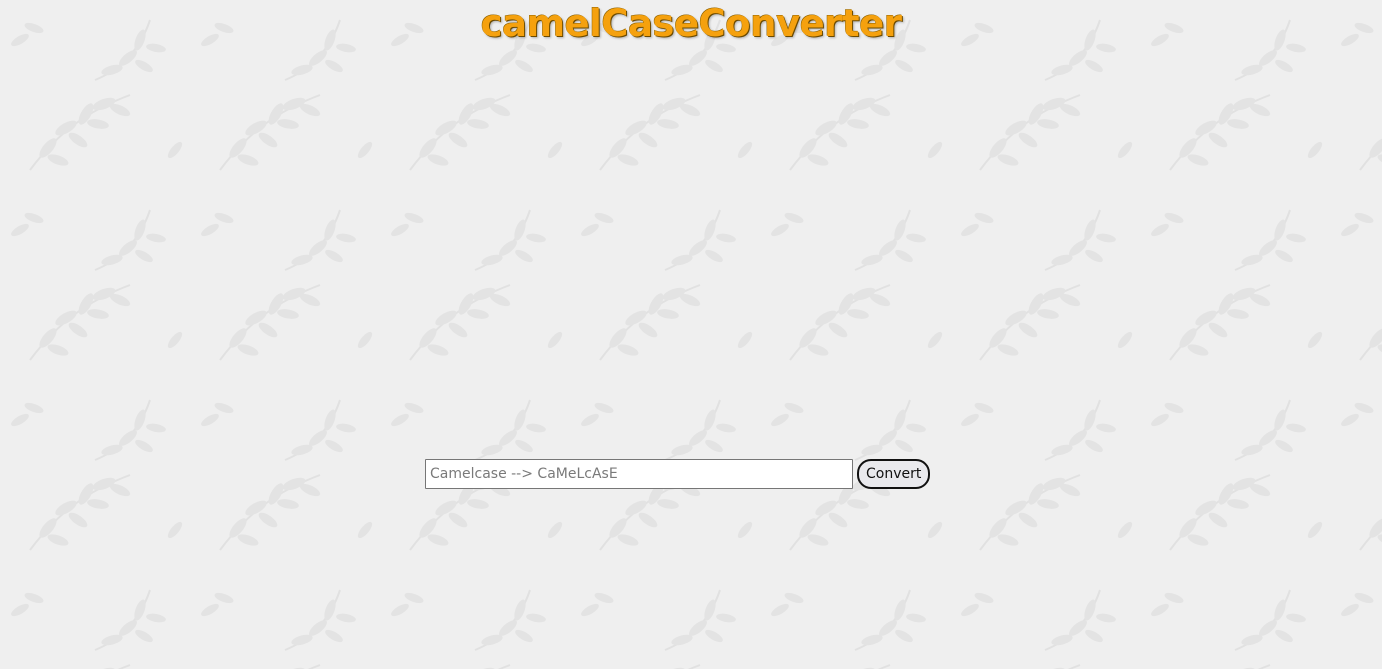 This screenshot has width=1382, height=669. Describe the element at coordinates (691, 23) in the screenshot. I see `page-title: camelCaseConverter` at that location.